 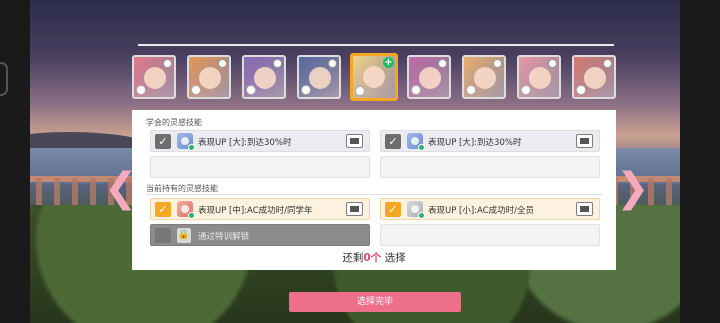 What do you see at coordinates (184, 235) in the screenshot?
I see `lock-icon: 🔒` at bounding box center [184, 235].